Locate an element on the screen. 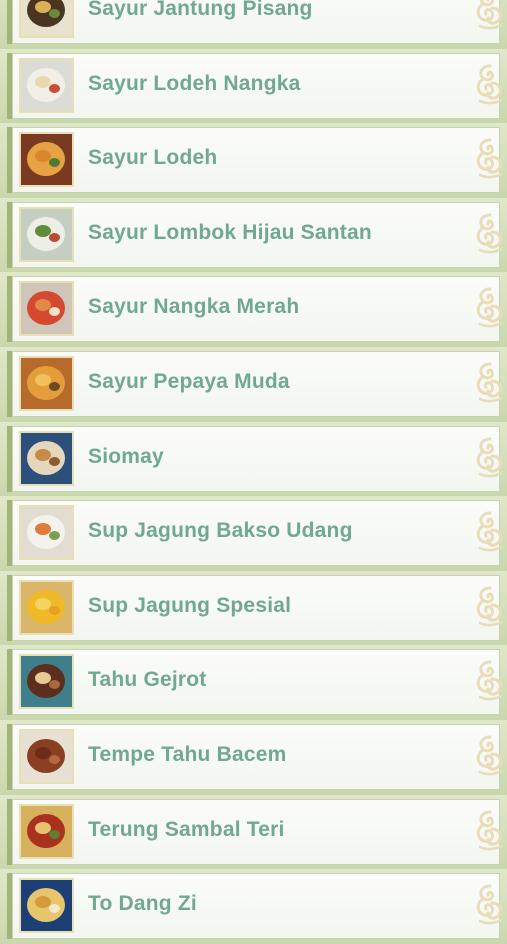  list-item: Sayur Lodeh Nangka is located at coordinates (253, 86).